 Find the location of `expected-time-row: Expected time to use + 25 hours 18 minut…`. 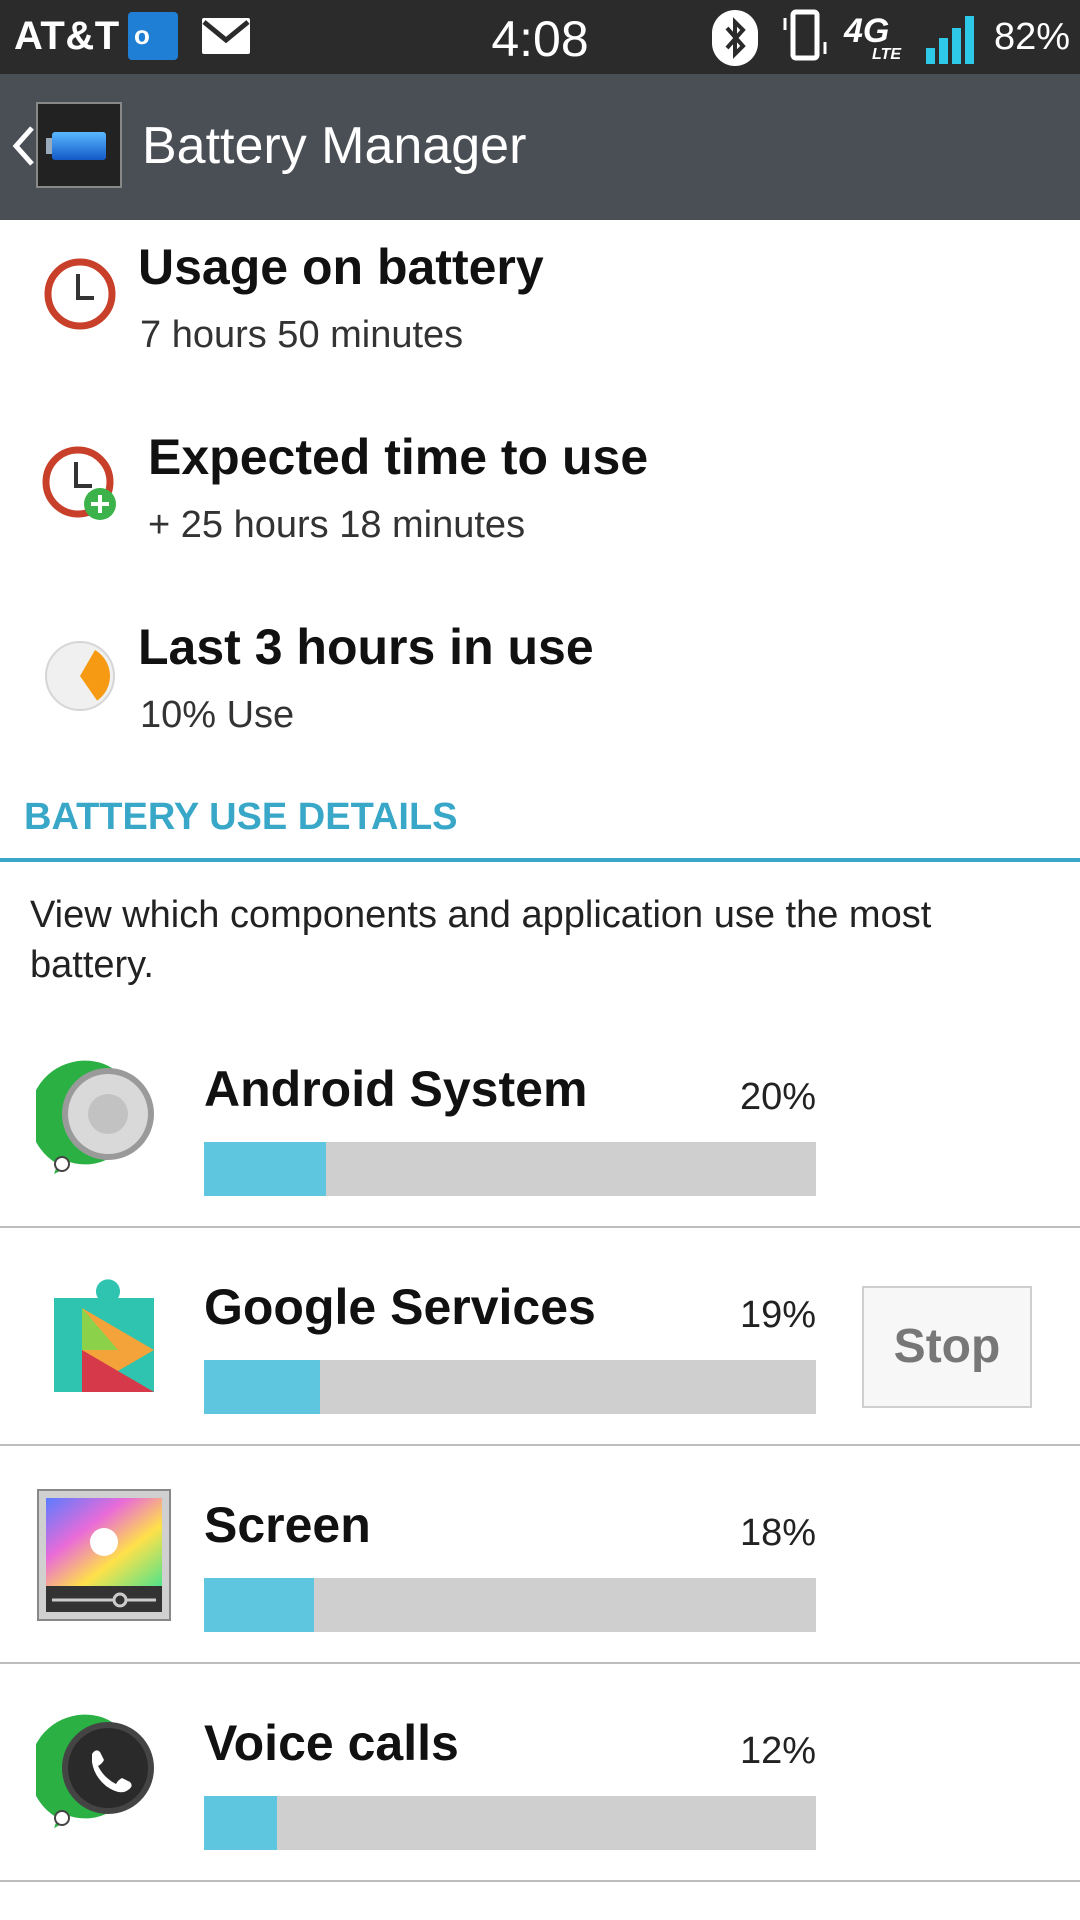

expected-time-row: Expected time to use + 25 hours 18 minut… is located at coordinates (540, 500).